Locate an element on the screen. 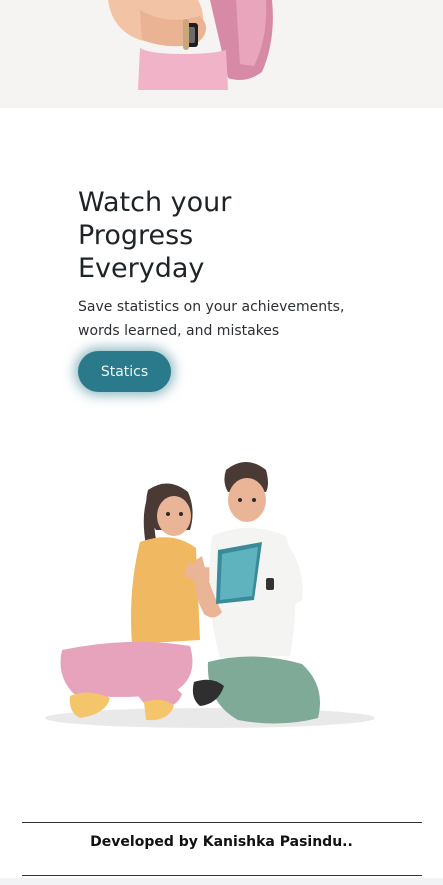 This screenshot has width=443, height=885. top-illustration-strip is located at coordinates (221, 54).